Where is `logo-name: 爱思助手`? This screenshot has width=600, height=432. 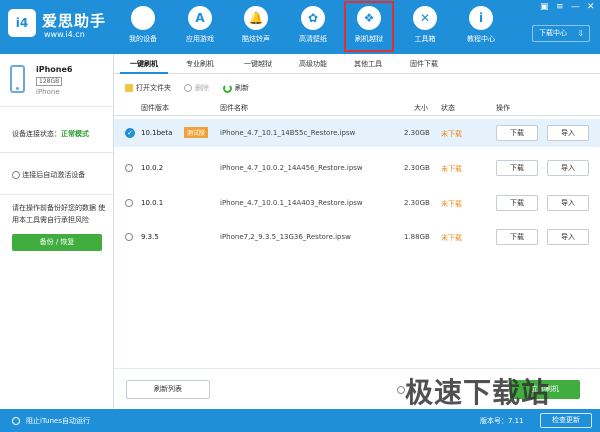
logo-name: 爱思助手 is located at coordinates (74, 21).